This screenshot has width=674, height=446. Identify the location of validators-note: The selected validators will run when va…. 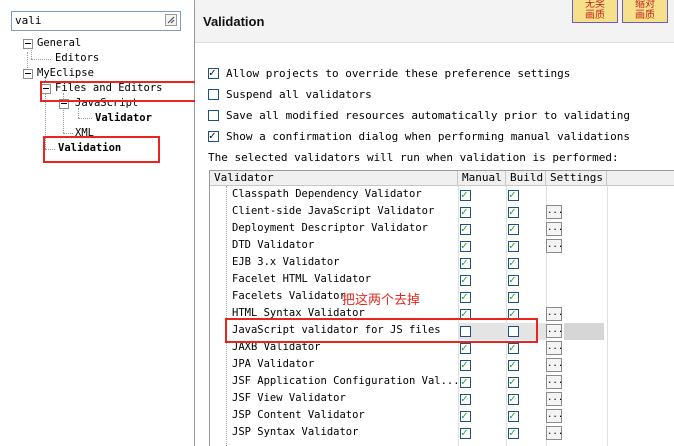
(413, 157).